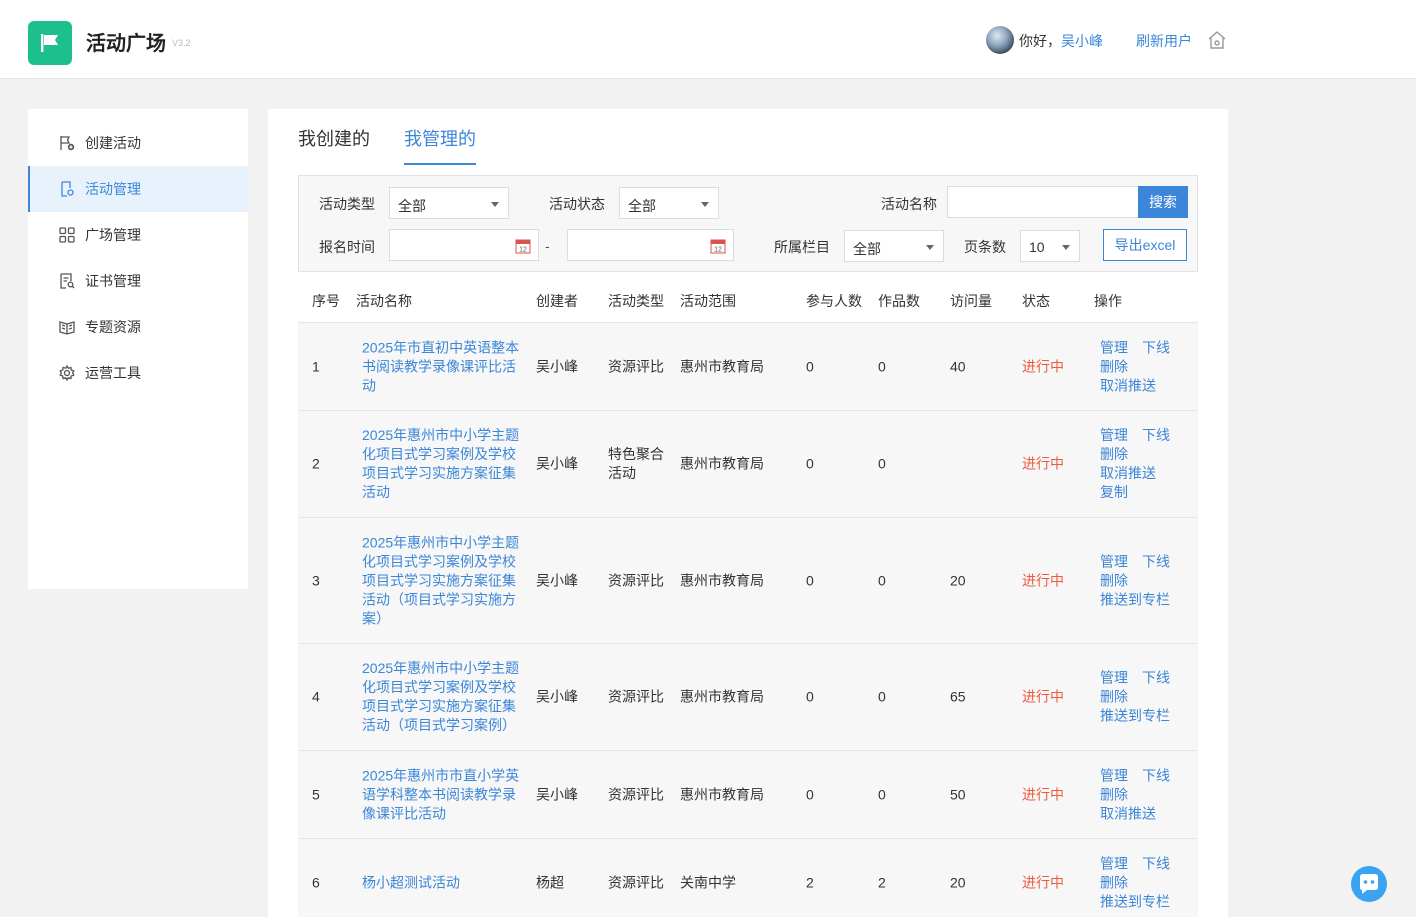  Describe the element at coordinates (316, 882) in the screenshot. I see `cell-index: 6` at that location.